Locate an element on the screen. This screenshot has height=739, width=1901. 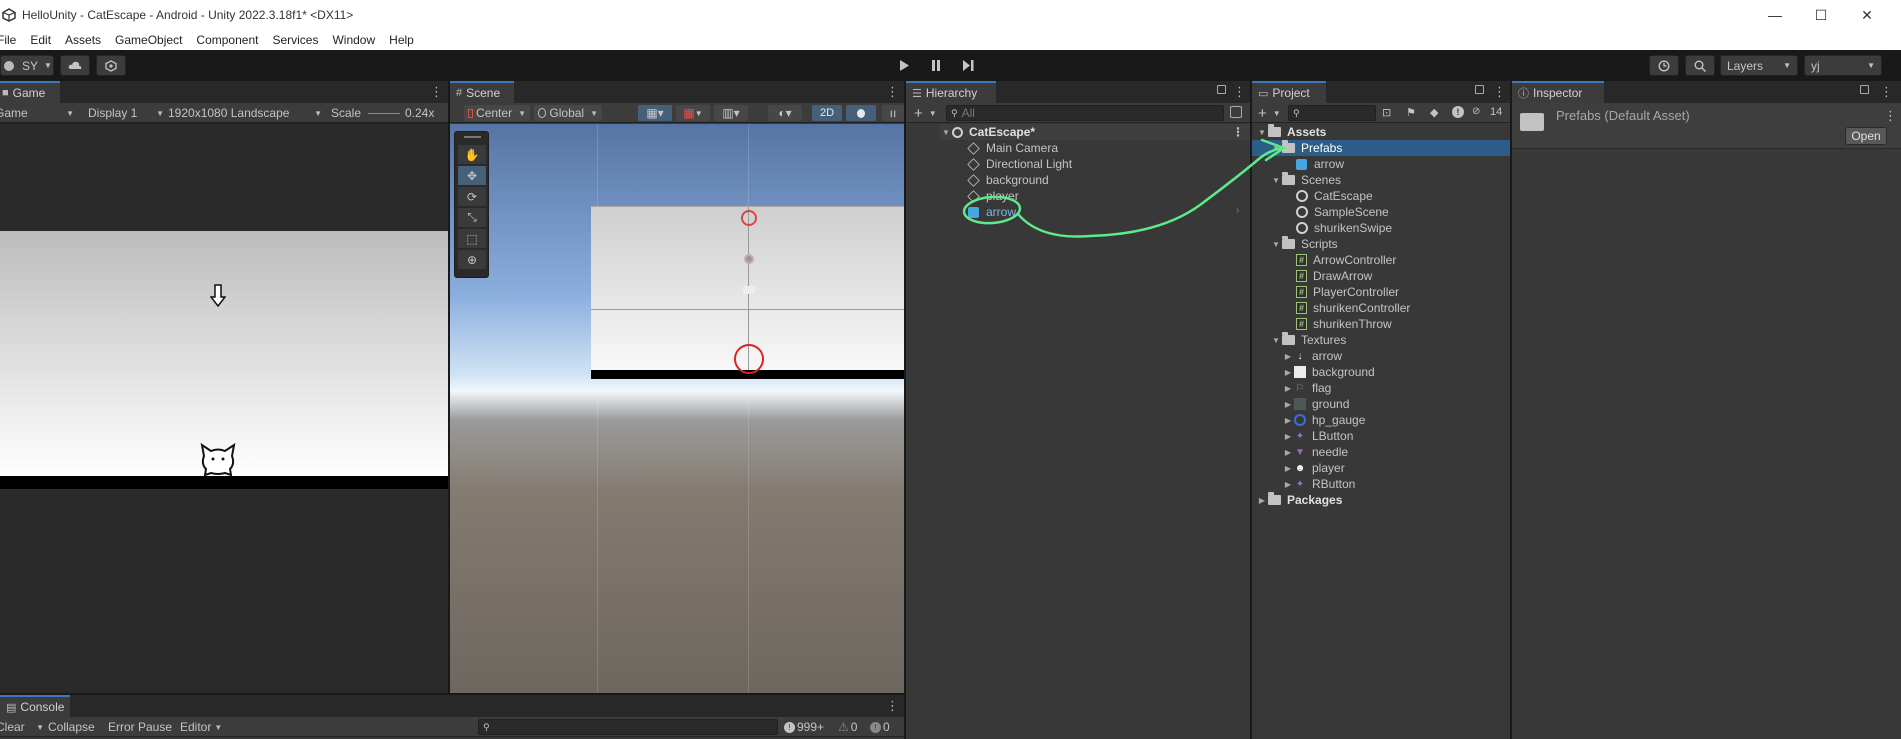
project-item-texture: ▶ hp_gauge is located at coordinates (1323, 420).